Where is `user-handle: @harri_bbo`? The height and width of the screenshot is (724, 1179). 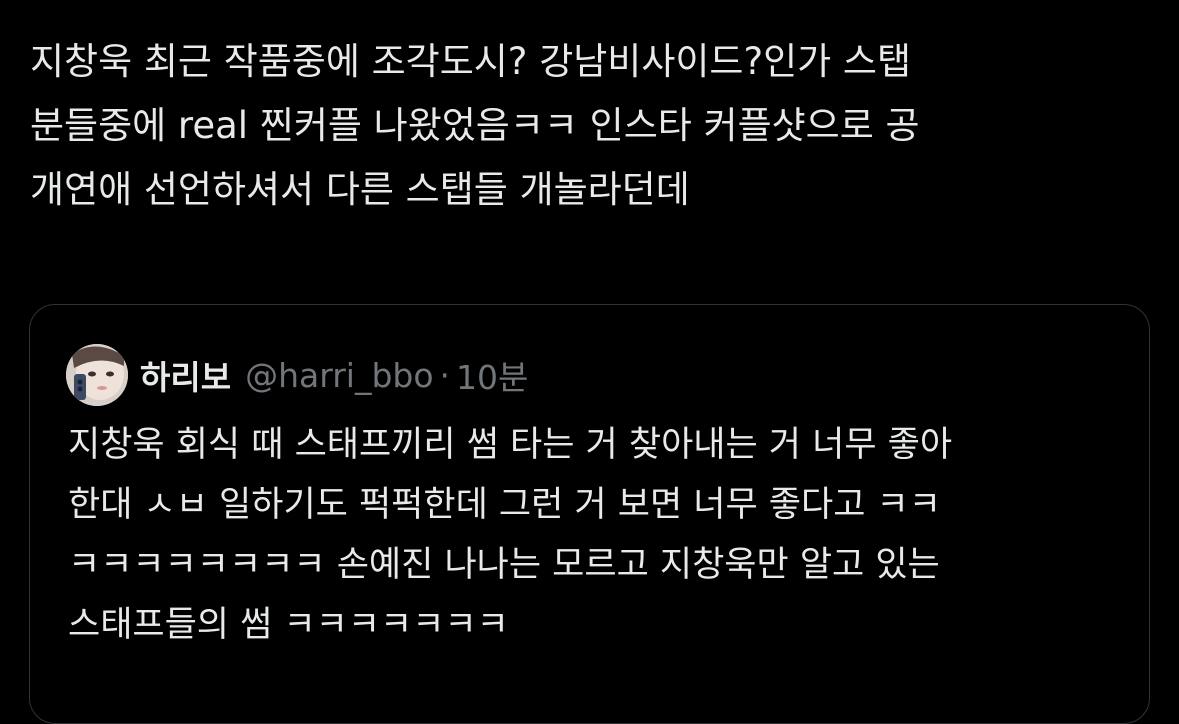 user-handle: @harri_bbo is located at coordinates (339, 375).